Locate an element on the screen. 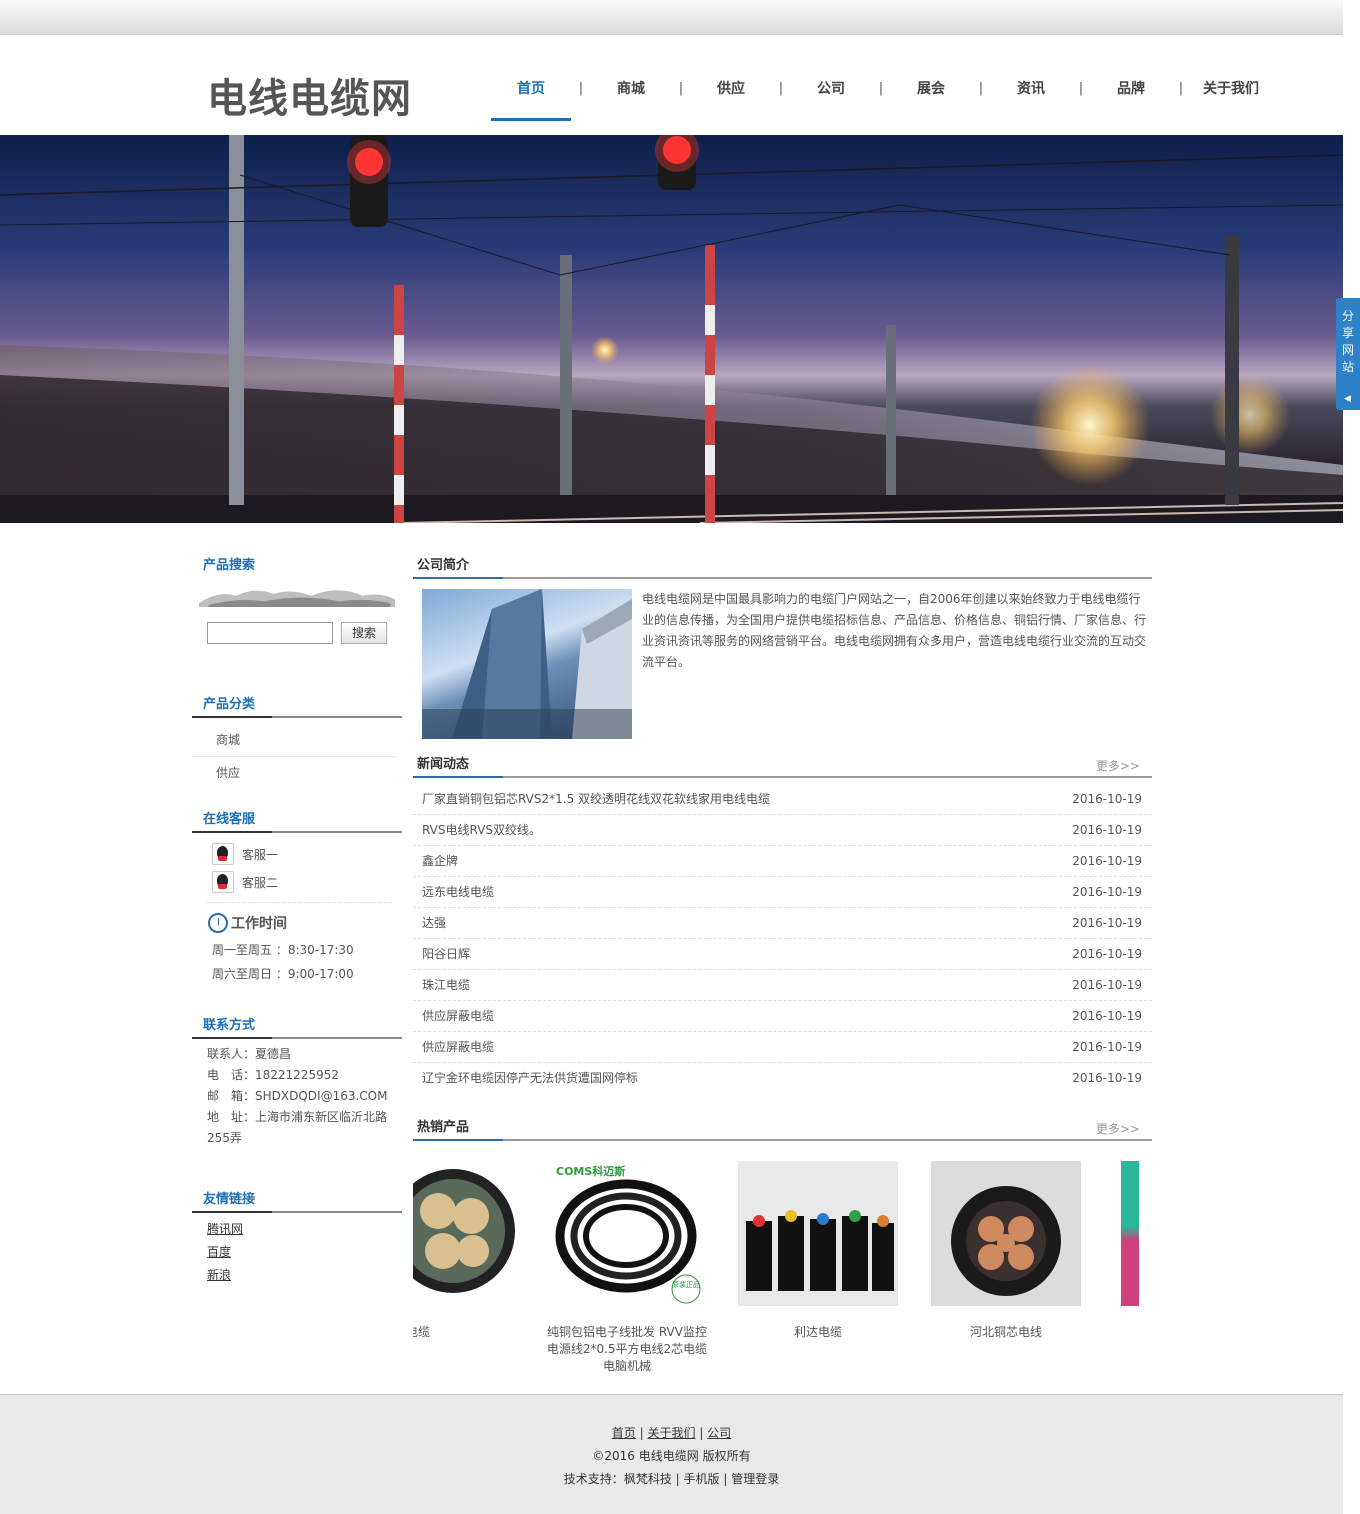 Image resolution: width=1360 pixels, height=1514 pixels. news-item: 鑫企牌 2016-10-19 is located at coordinates (782, 861).